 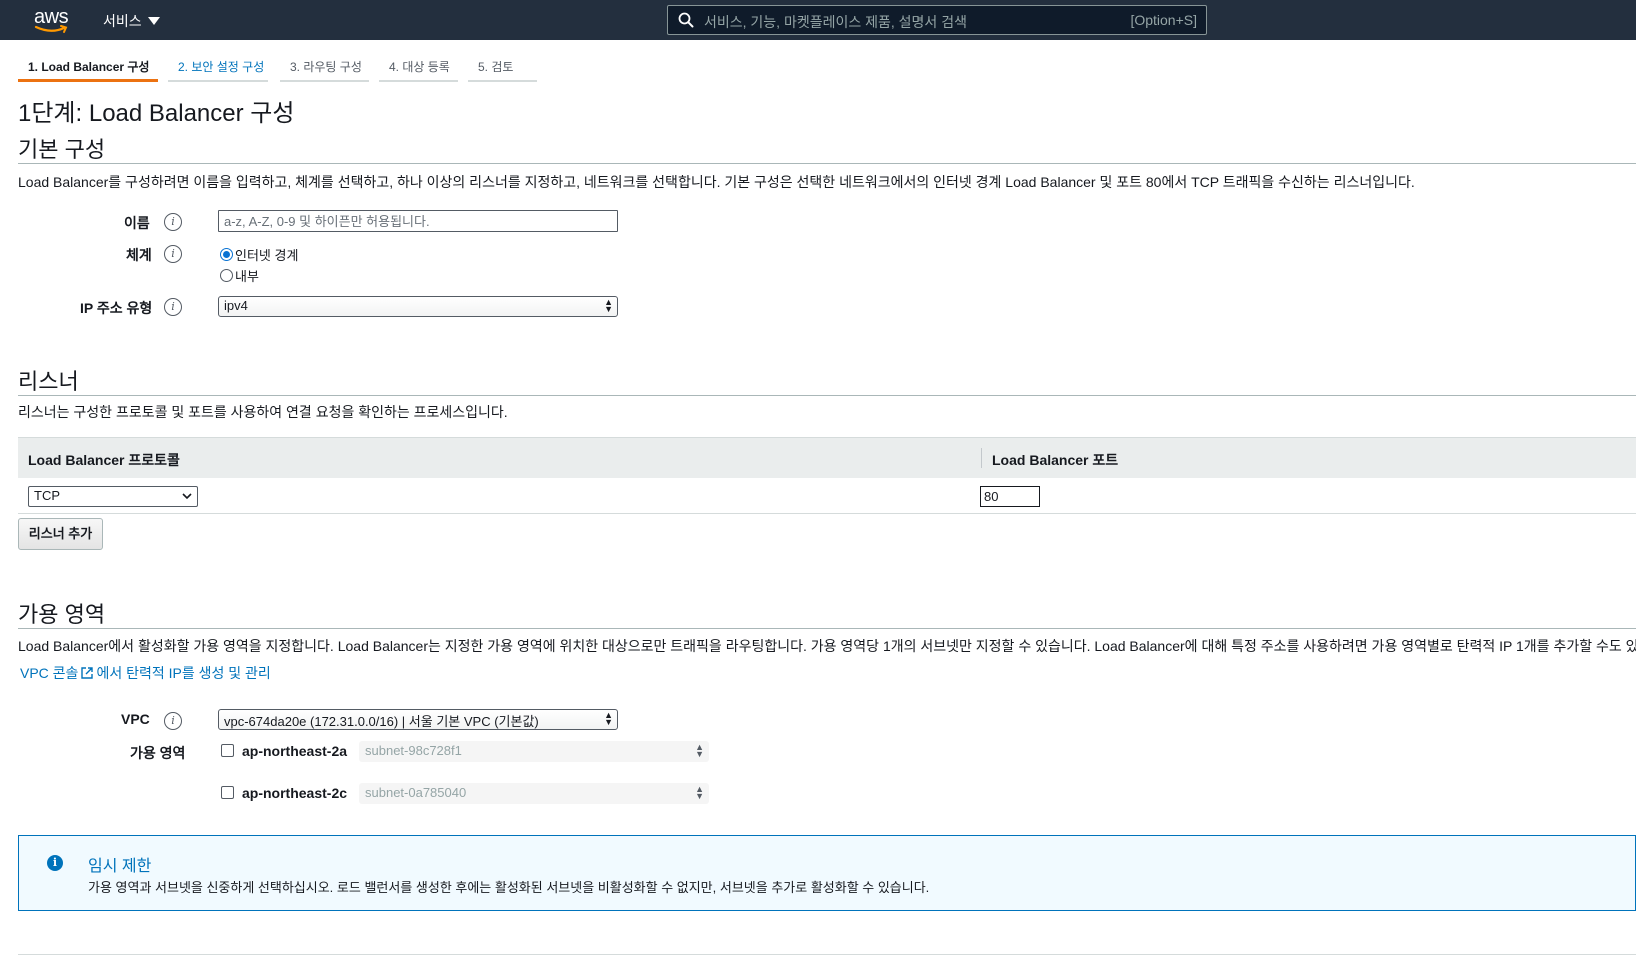 What do you see at coordinates (827, 496) in the screenshot?
I see `table-row: TCP 80` at bounding box center [827, 496].